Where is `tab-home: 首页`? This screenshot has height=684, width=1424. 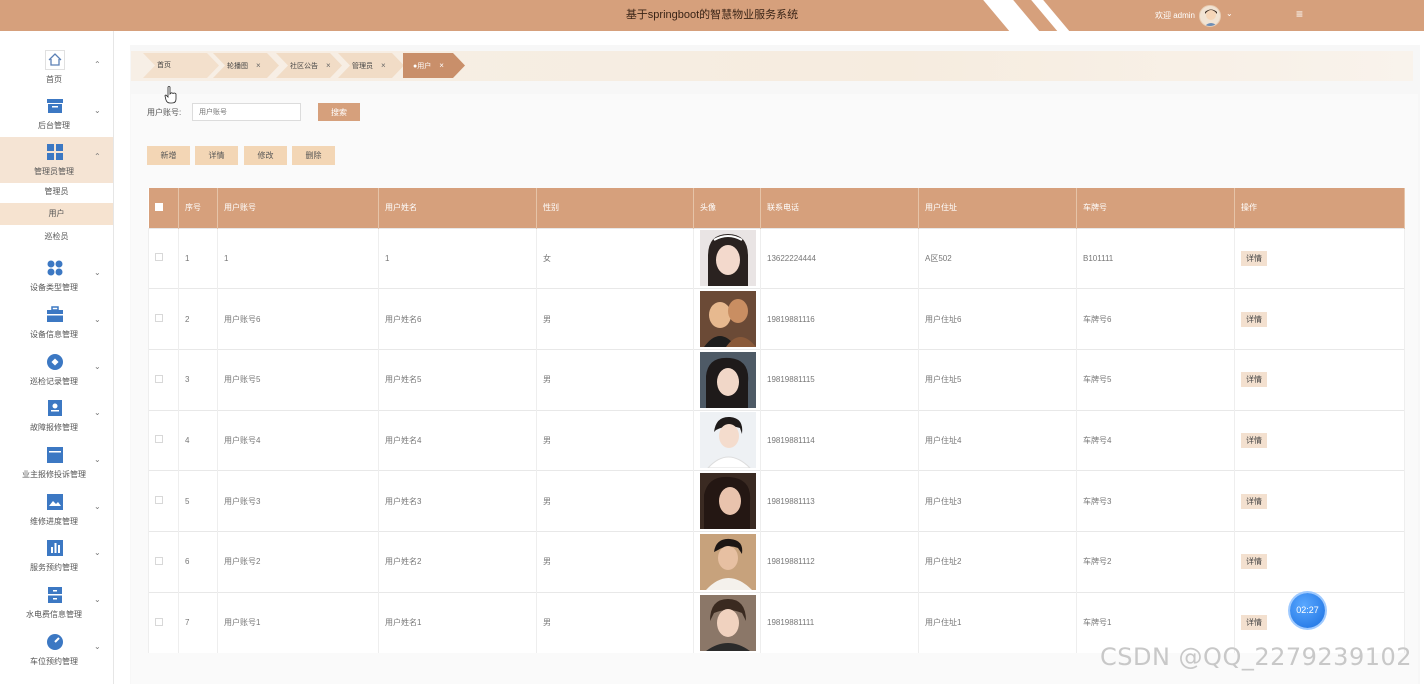 tab-home: 首页 is located at coordinates (181, 65).